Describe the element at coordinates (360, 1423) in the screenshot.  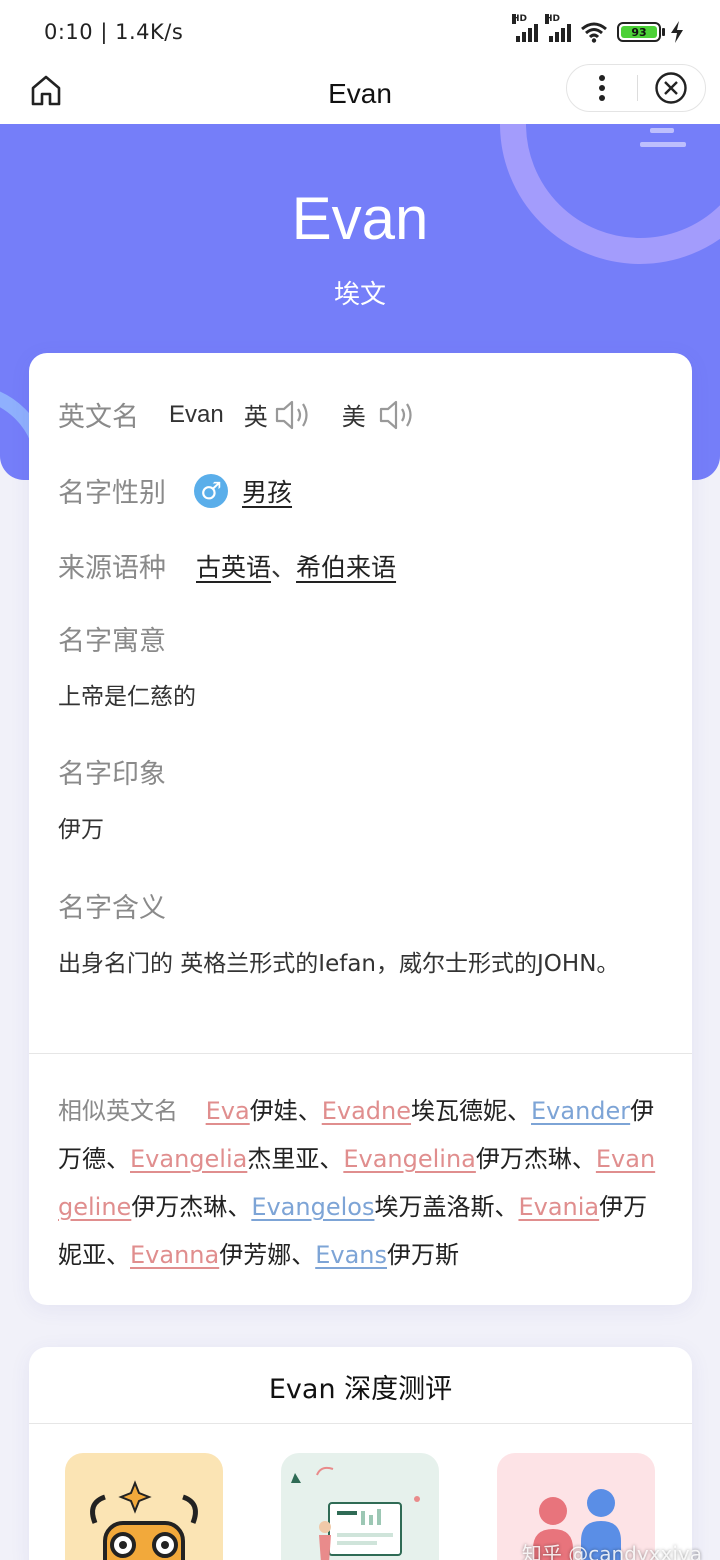
I see `evaluation-divider` at that location.